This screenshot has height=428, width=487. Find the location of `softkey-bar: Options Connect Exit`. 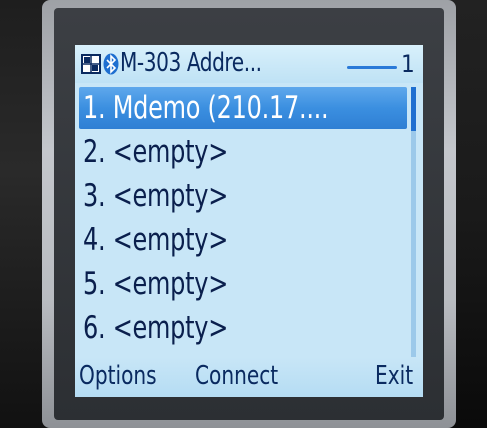

softkey-bar: Options Connect Exit is located at coordinates (249, 377).